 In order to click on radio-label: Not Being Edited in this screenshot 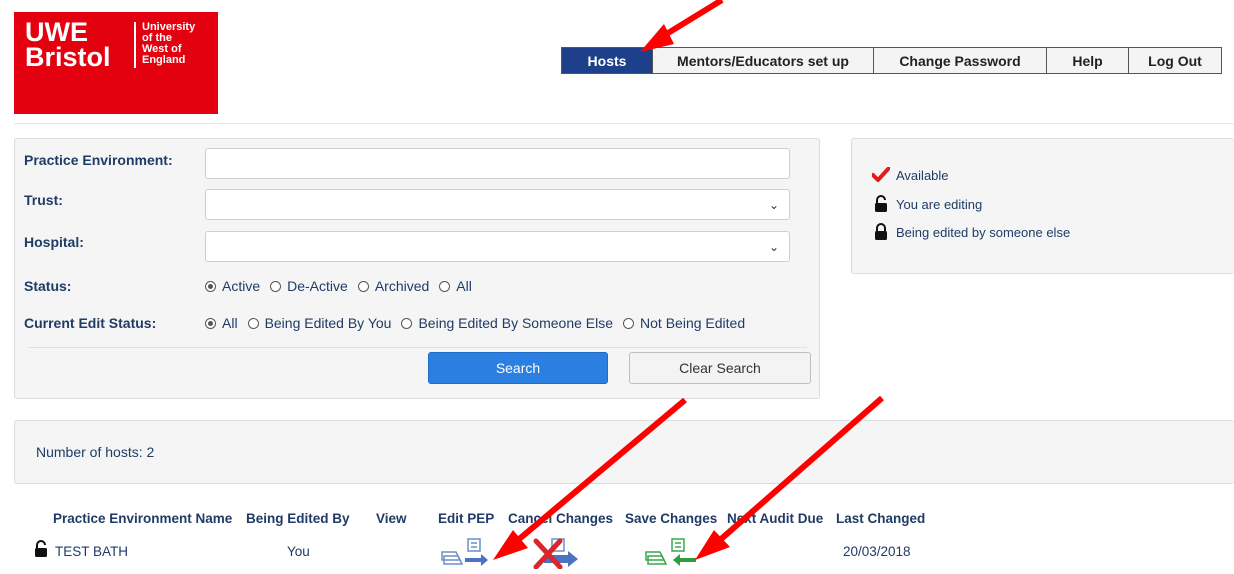, I will do `click(693, 323)`.